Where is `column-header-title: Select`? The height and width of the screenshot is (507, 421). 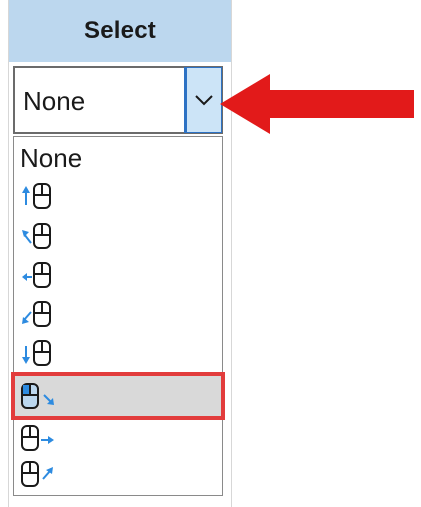 column-header-title: Select is located at coordinates (120, 30).